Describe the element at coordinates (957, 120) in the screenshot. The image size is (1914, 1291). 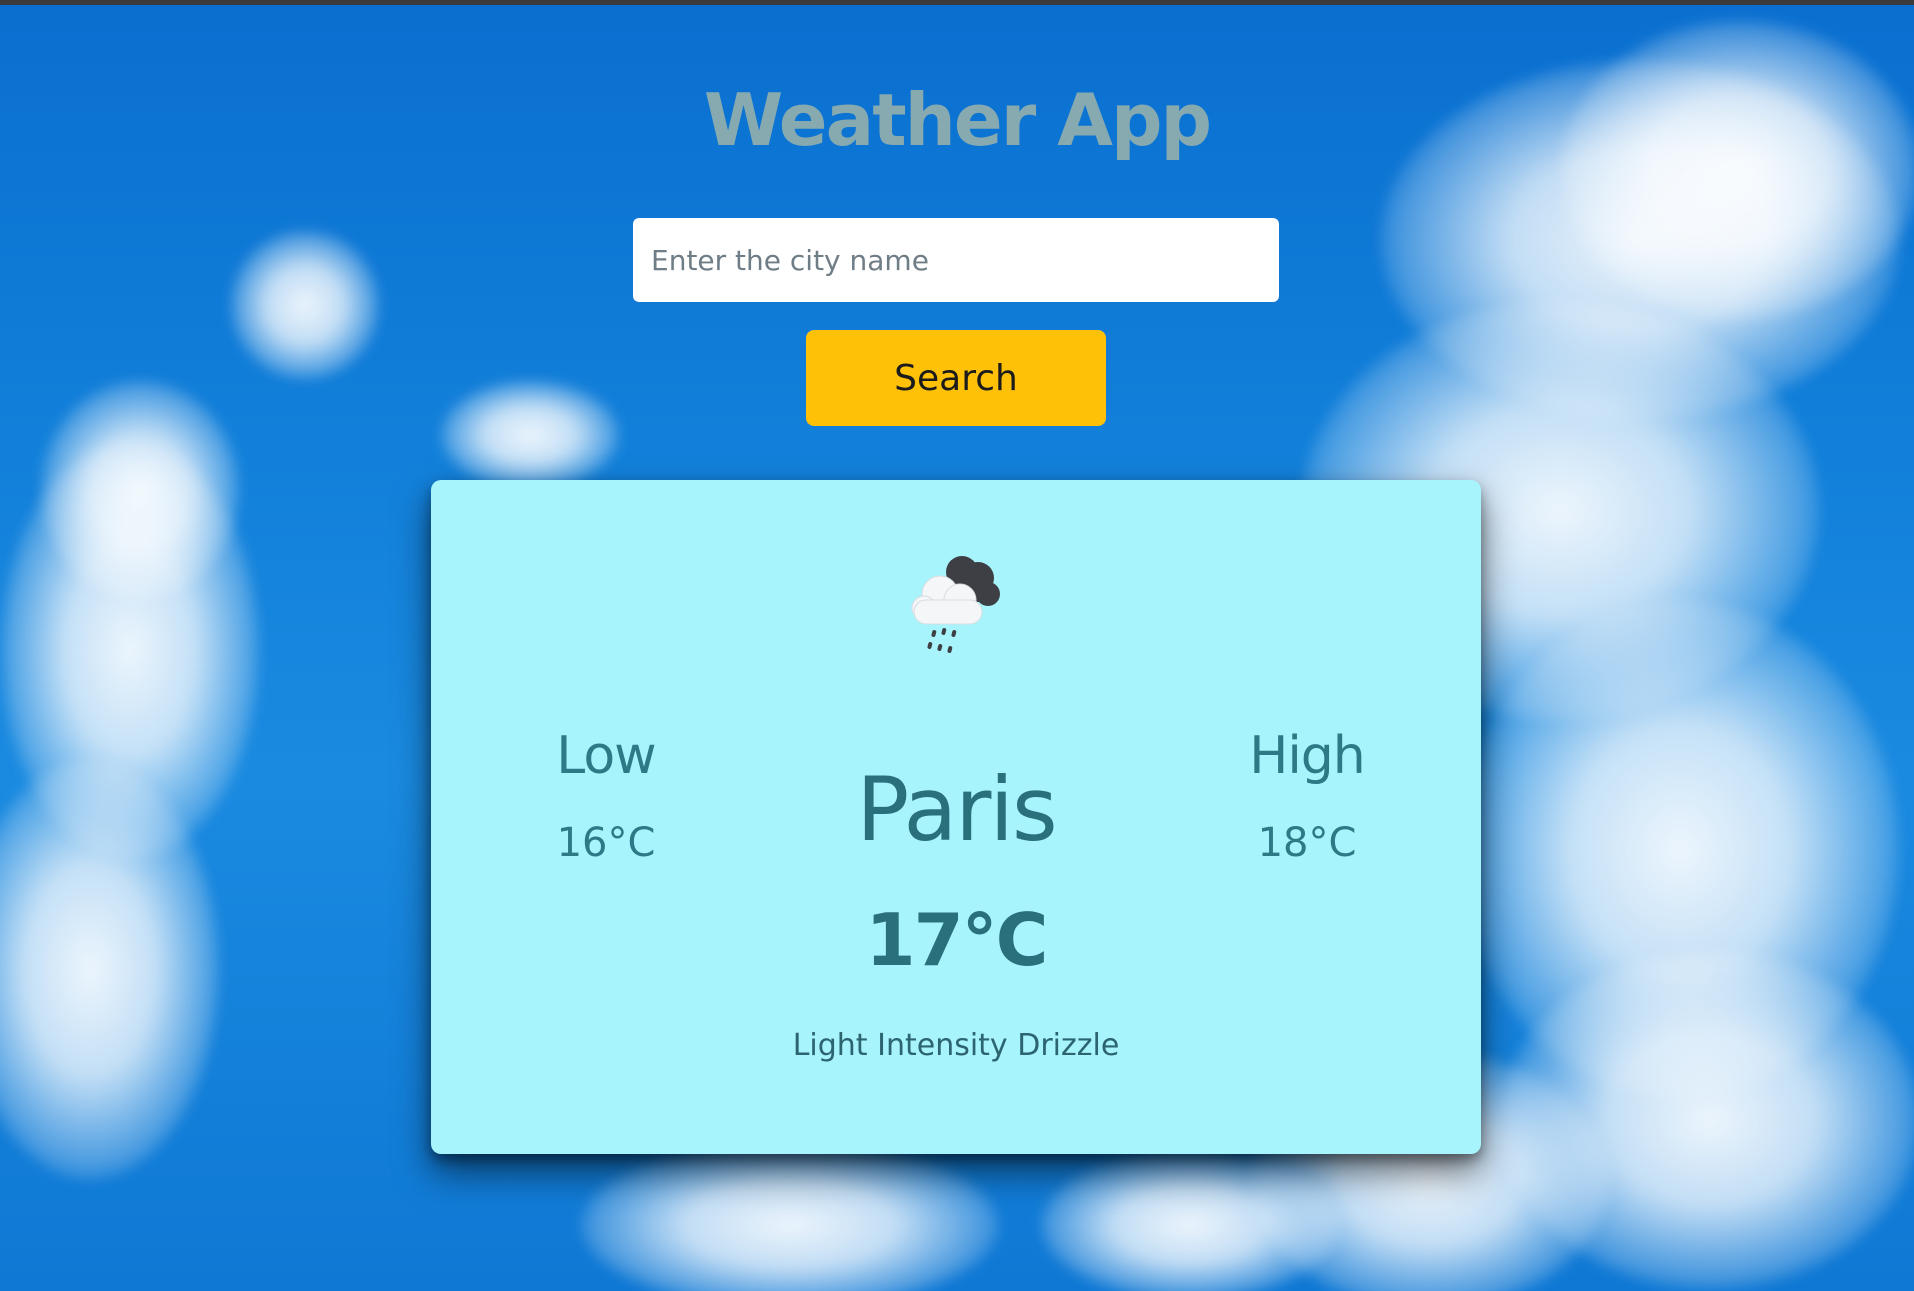
I see `app-title: Weather App` at that location.